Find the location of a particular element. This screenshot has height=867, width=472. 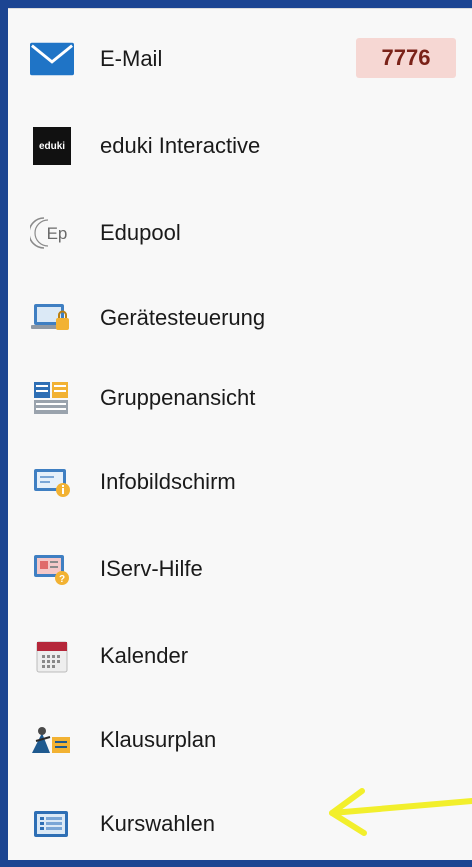

menu-item-label: Infobildschirm is located at coordinates (168, 481).